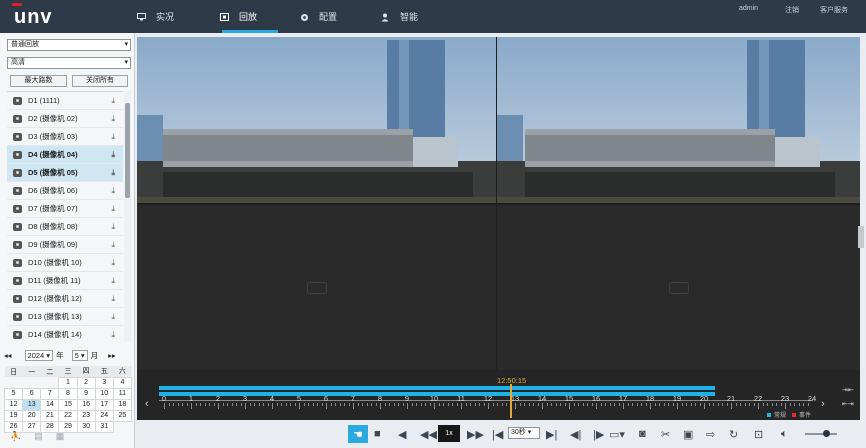  Describe the element at coordinates (377, 434) in the screenshot. I see `stop-icon: ■` at that location.